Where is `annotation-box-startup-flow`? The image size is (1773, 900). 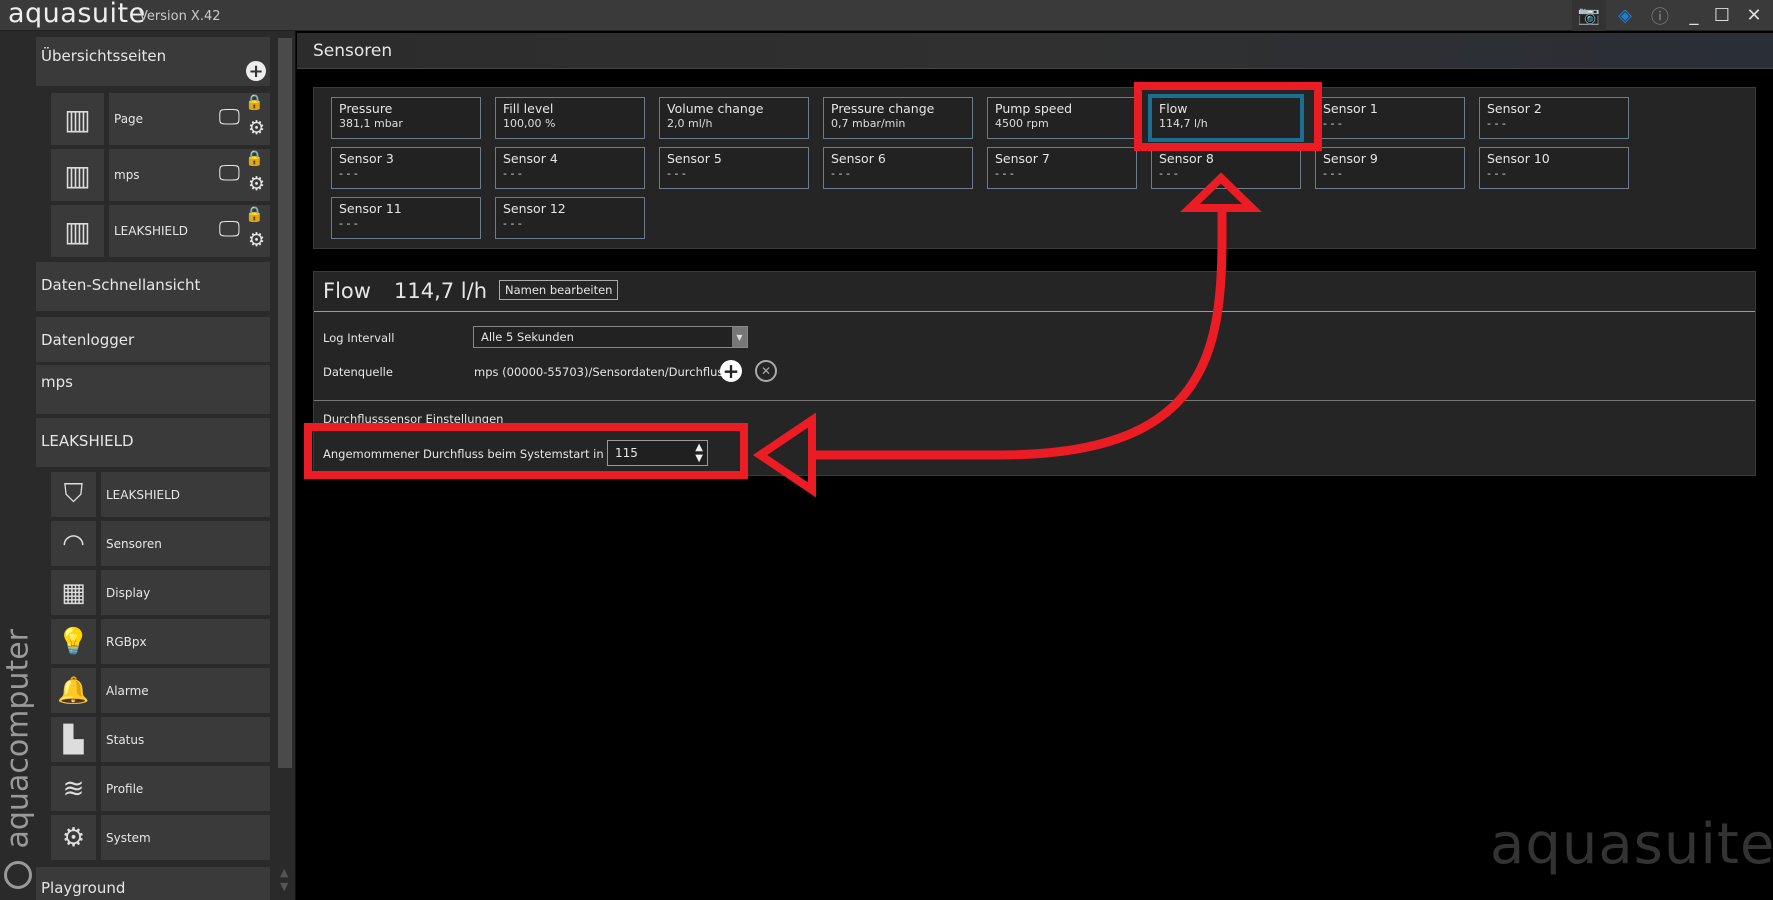 annotation-box-startup-flow is located at coordinates (526, 451).